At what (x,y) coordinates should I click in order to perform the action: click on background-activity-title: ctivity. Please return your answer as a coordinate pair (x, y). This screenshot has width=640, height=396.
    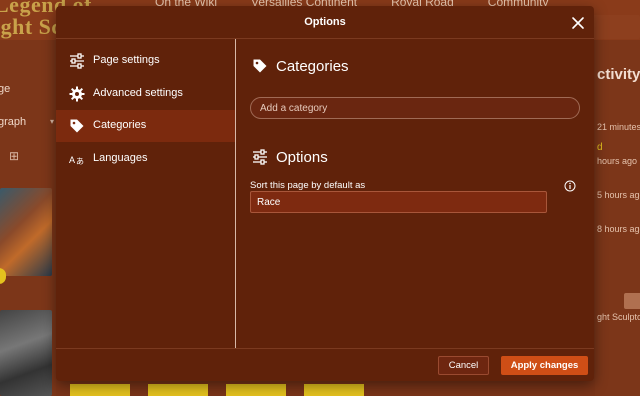
    Looking at the image, I should click on (618, 74).